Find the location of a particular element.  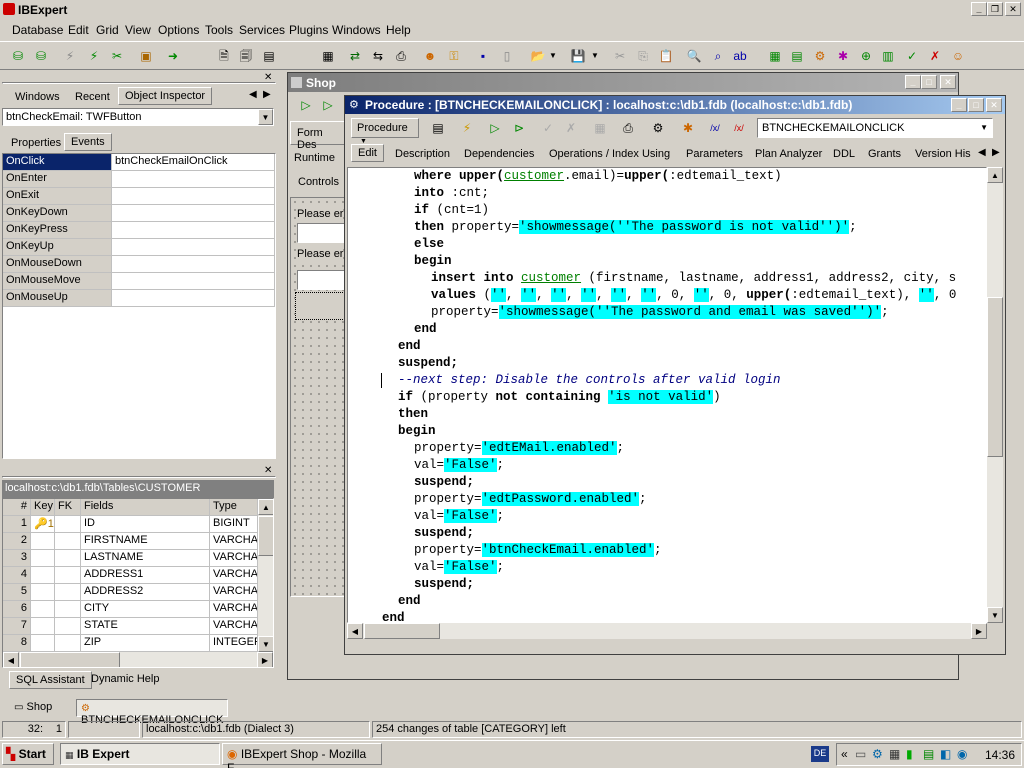

find-icon: 🔍 is located at coordinates (694, 56).